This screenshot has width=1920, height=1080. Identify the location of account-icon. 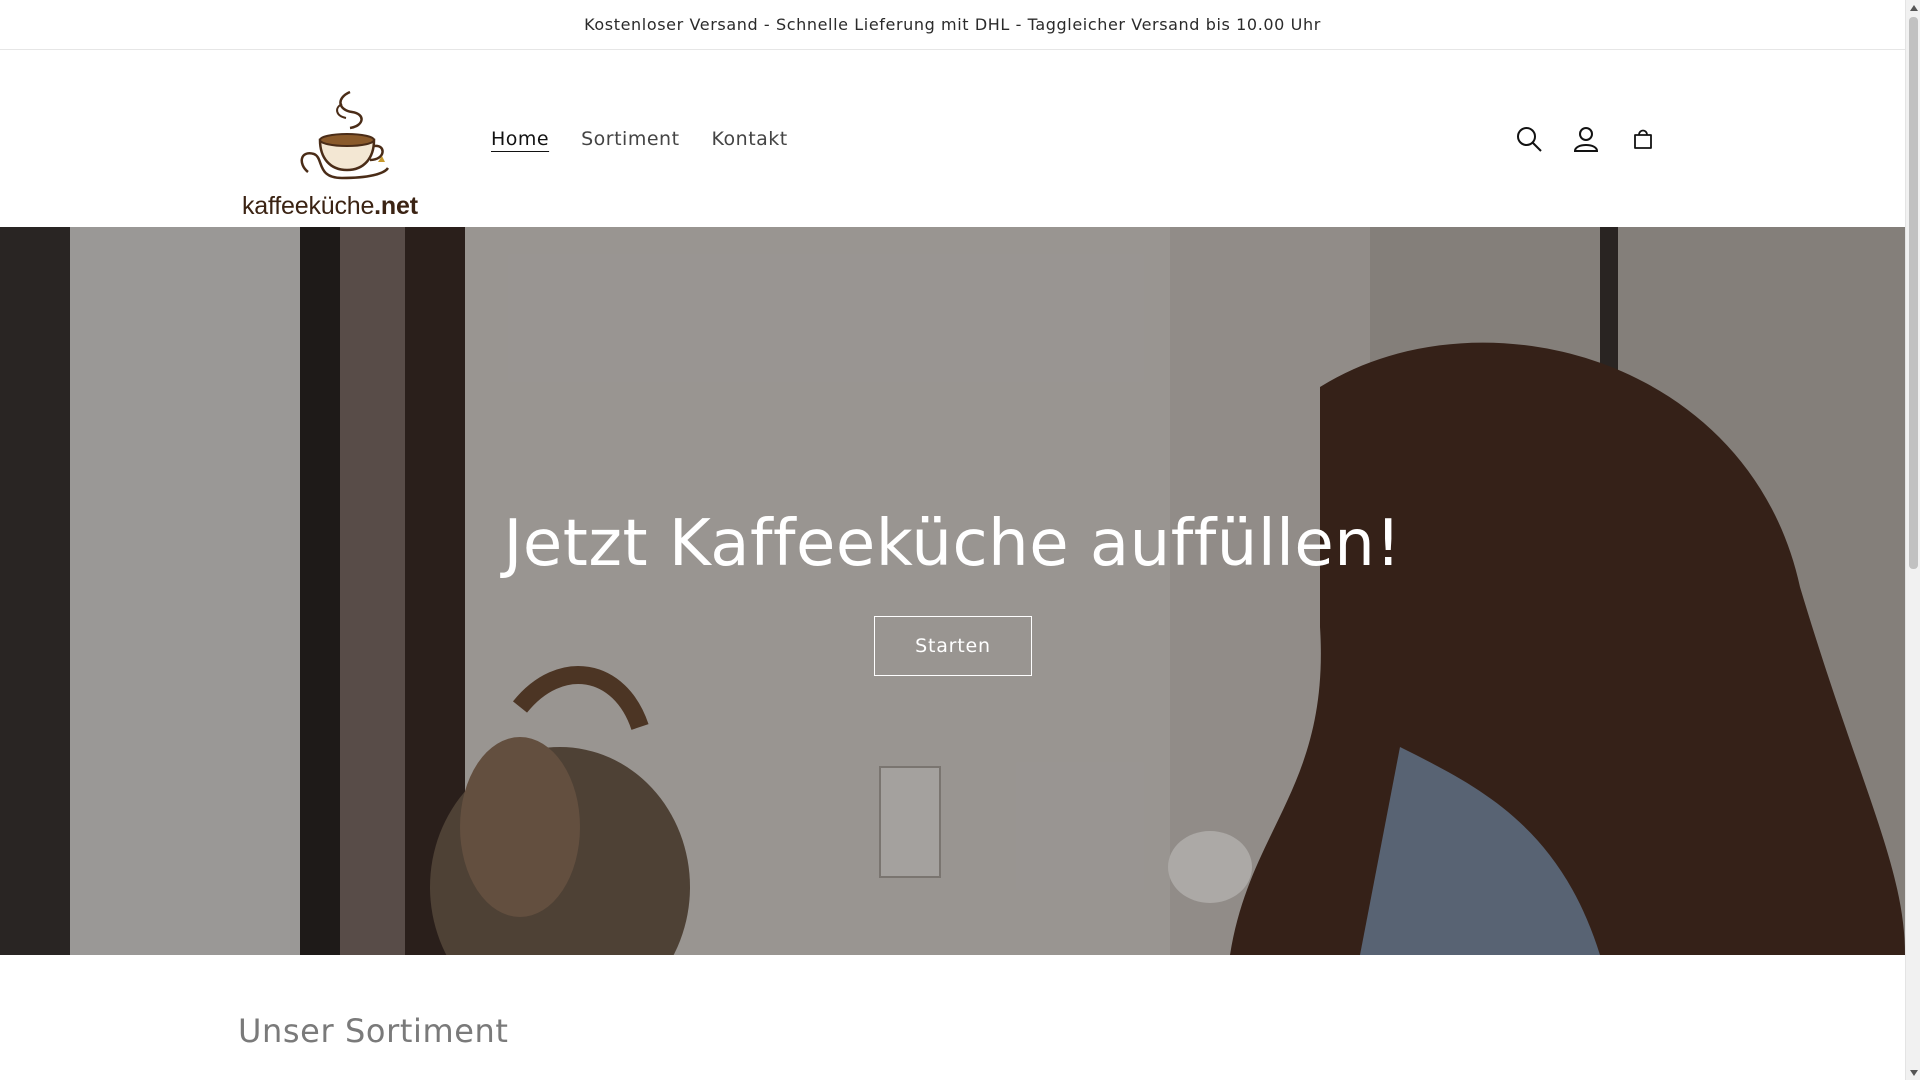
(1585, 139).